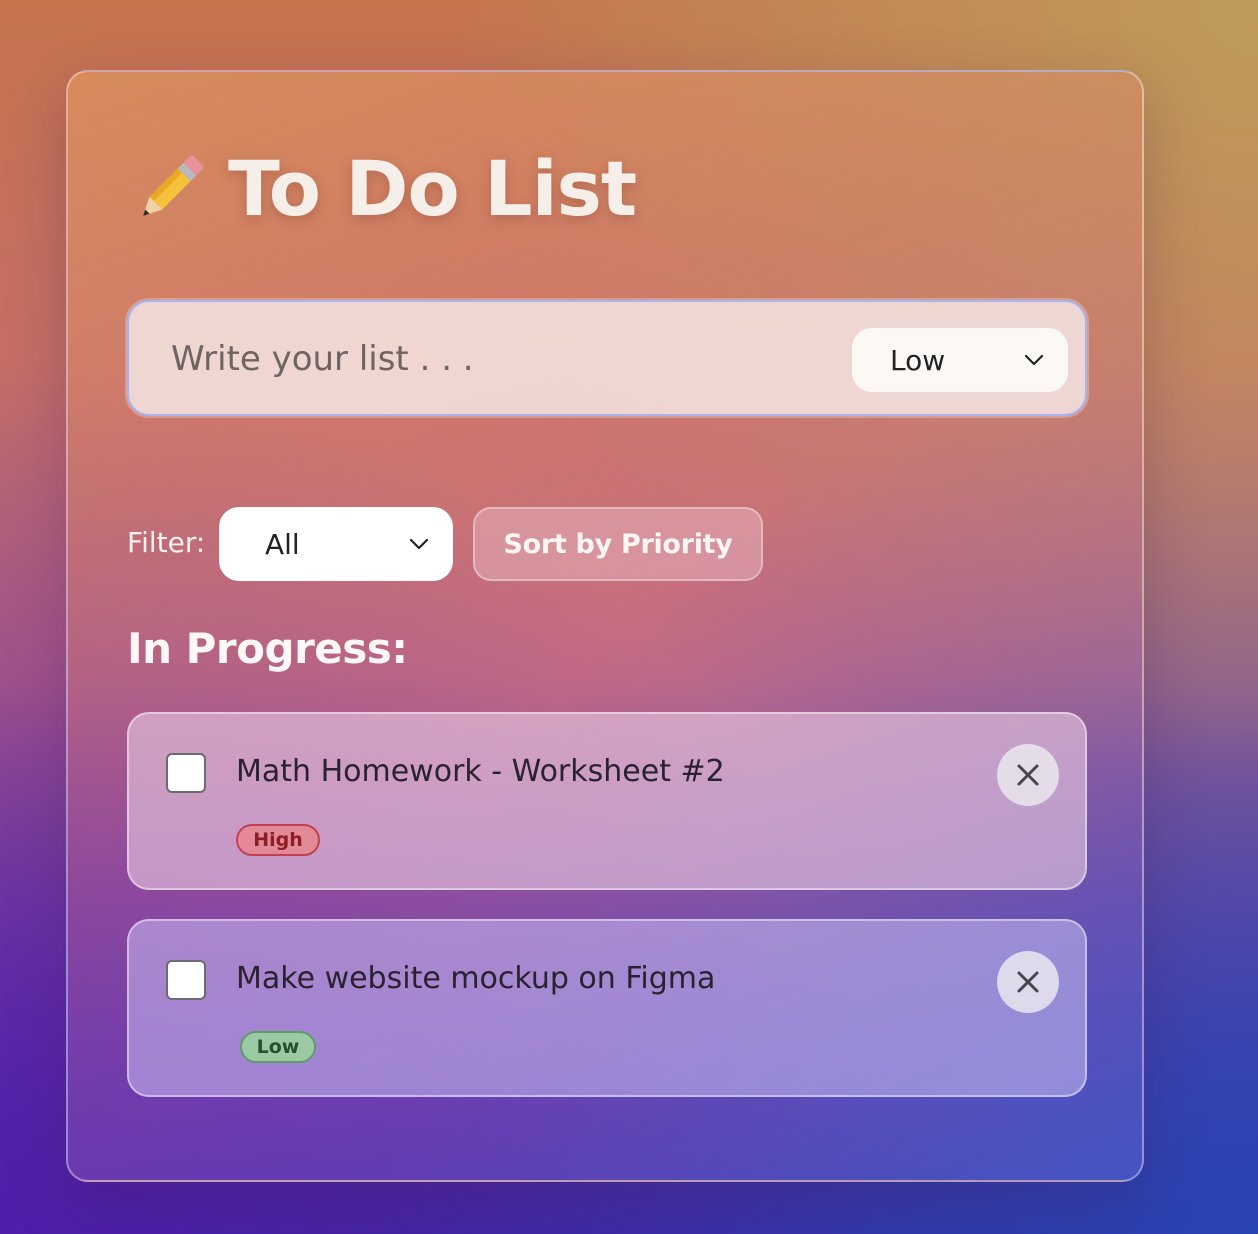 This screenshot has width=1258, height=1234. Describe the element at coordinates (336, 544) in the screenshot. I see `filter-select: All` at that location.